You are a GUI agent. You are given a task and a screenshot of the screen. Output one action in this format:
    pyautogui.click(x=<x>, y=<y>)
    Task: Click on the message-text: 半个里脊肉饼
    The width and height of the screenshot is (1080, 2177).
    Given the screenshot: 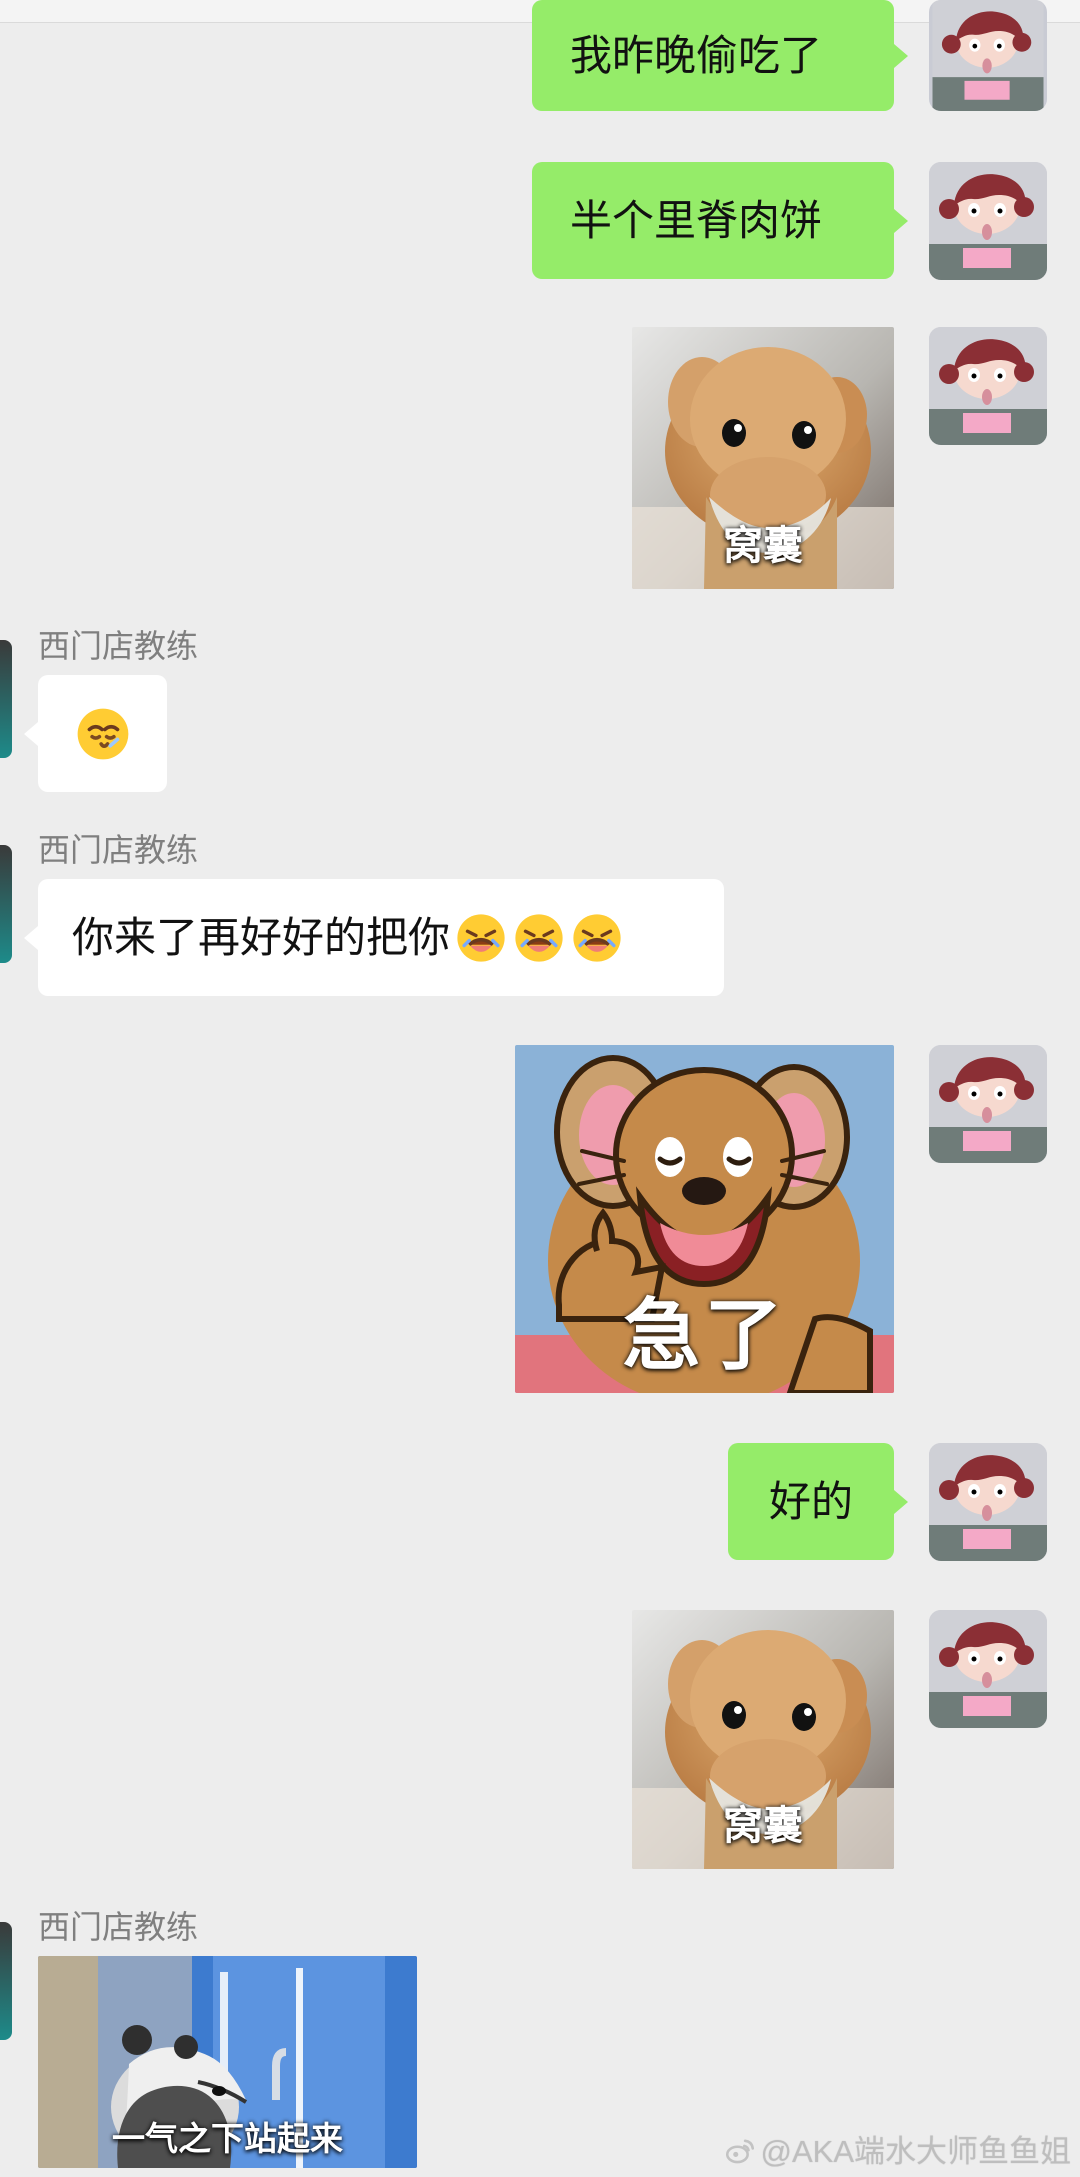 What is the action you would take?
    pyautogui.click(x=696, y=220)
    